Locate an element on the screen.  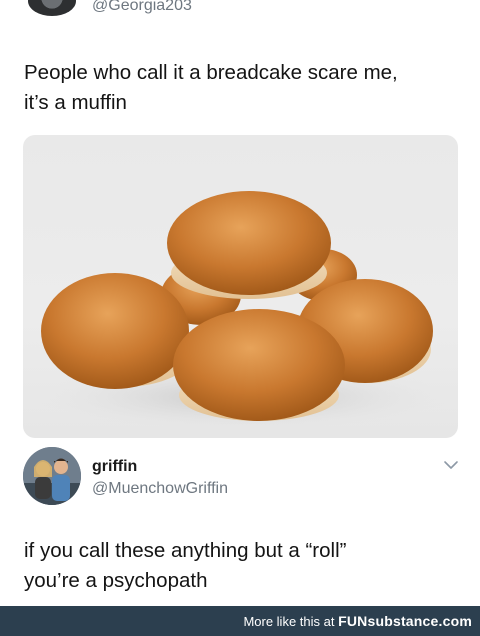
reply-display-name: griffin is located at coordinates (114, 467).